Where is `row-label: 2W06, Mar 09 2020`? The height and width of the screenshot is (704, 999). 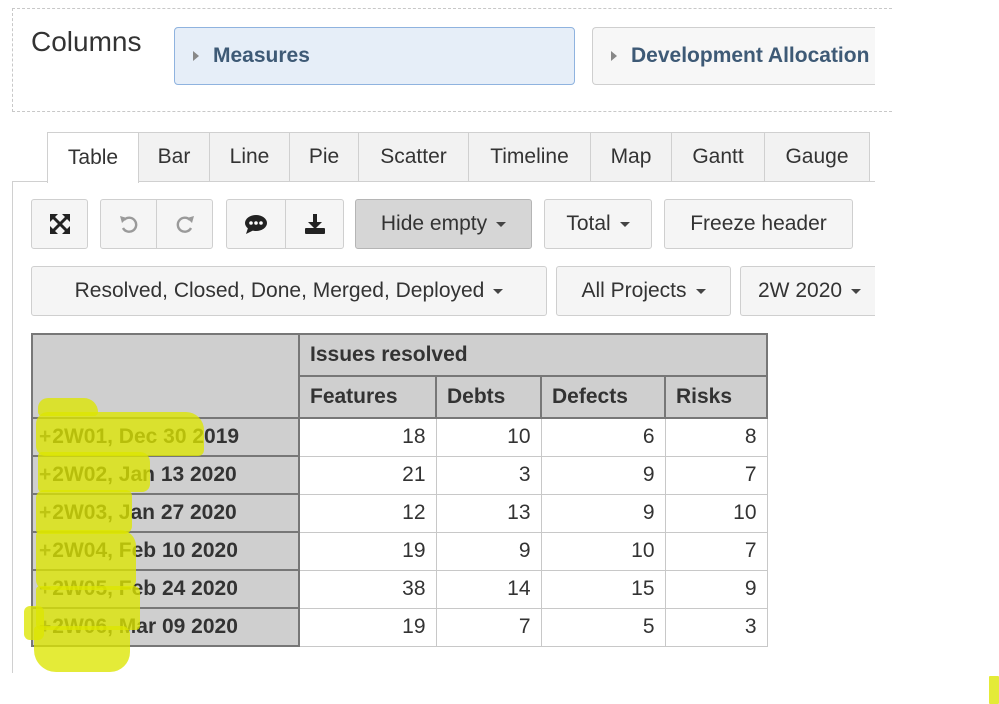 row-label: 2W06, Mar 09 2020 is located at coordinates (145, 626).